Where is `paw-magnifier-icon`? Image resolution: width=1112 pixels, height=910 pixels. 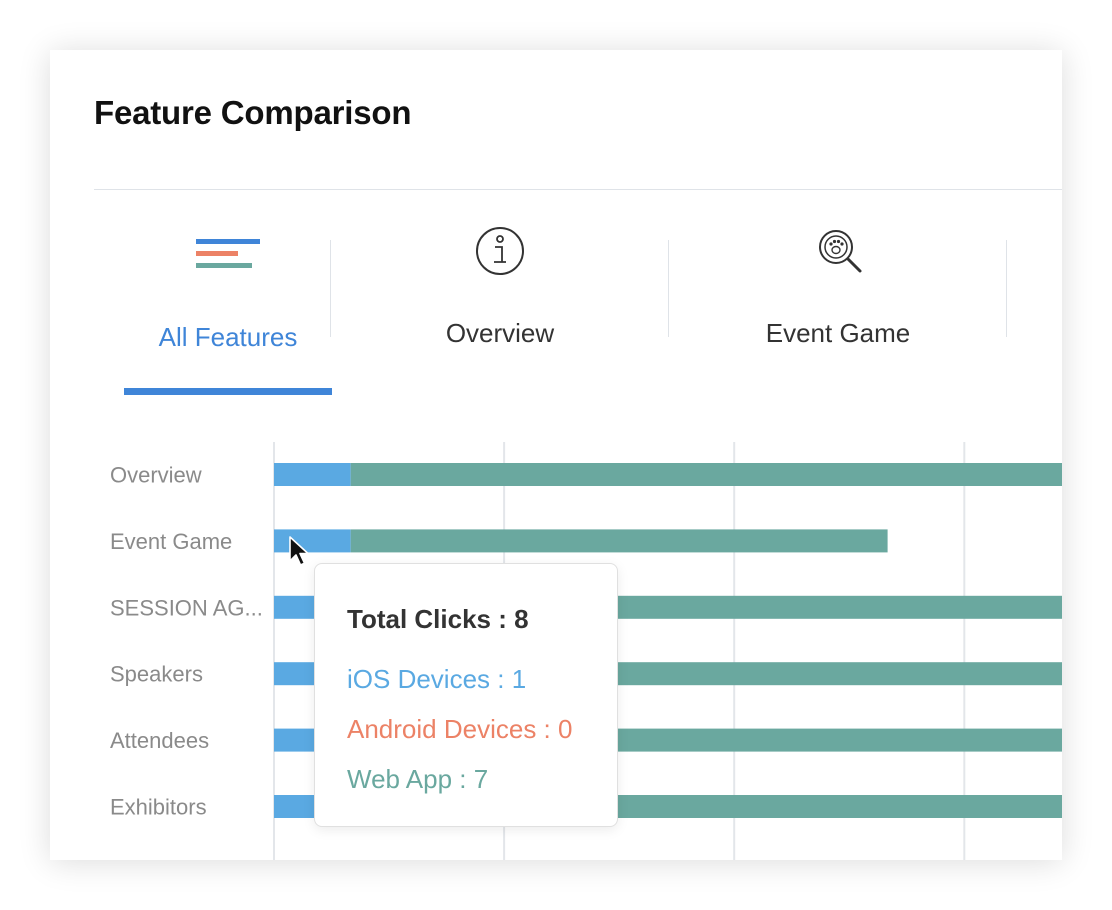 paw-magnifier-icon is located at coordinates (840, 251).